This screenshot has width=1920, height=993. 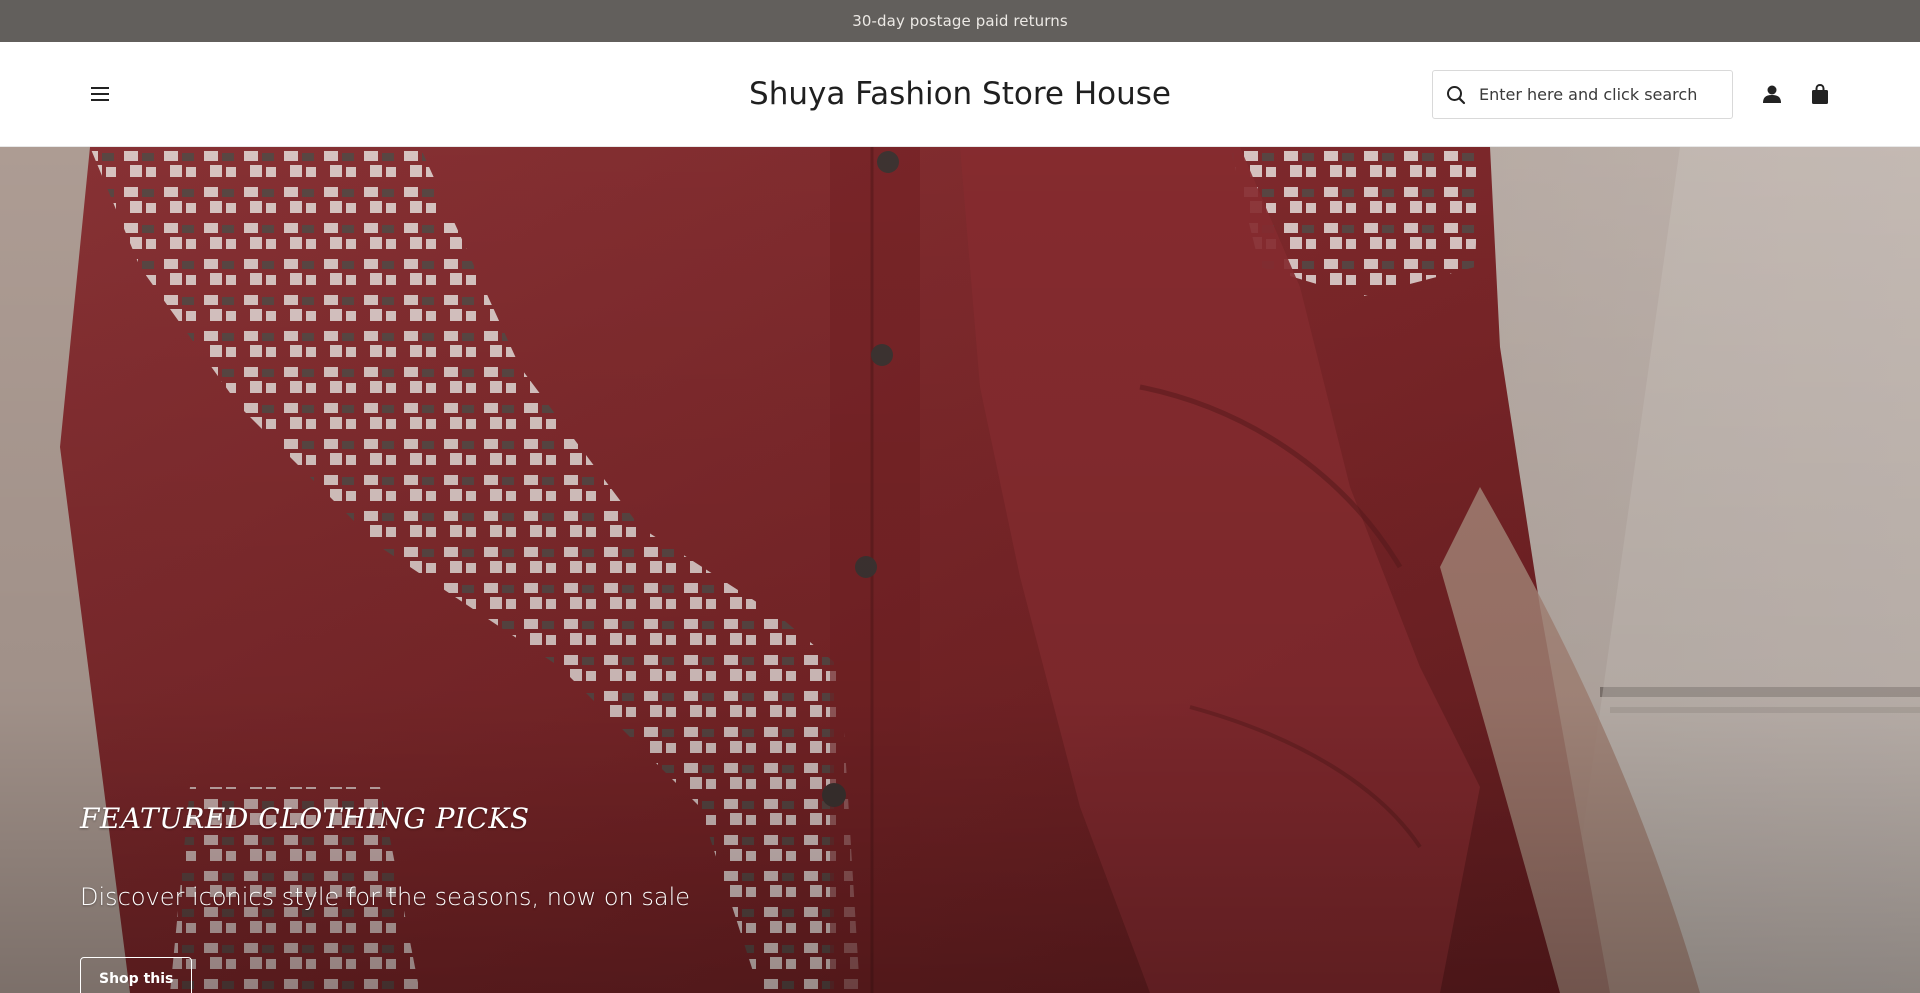 I want to click on cart-button, so click(x=1820, y=94).